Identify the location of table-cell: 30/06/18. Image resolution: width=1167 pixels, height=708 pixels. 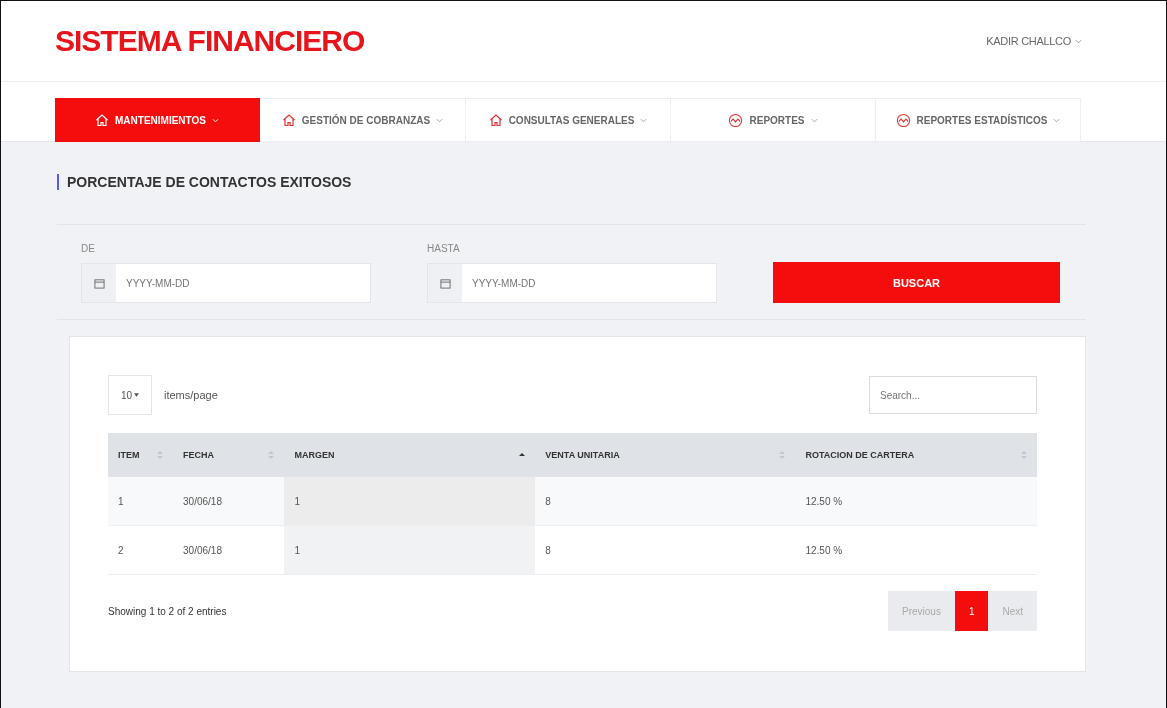
(229, 501).